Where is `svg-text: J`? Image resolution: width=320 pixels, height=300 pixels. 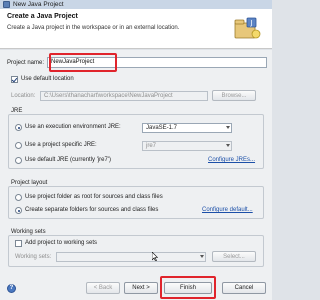
svg-text: J is located at coordinates (250, 23).